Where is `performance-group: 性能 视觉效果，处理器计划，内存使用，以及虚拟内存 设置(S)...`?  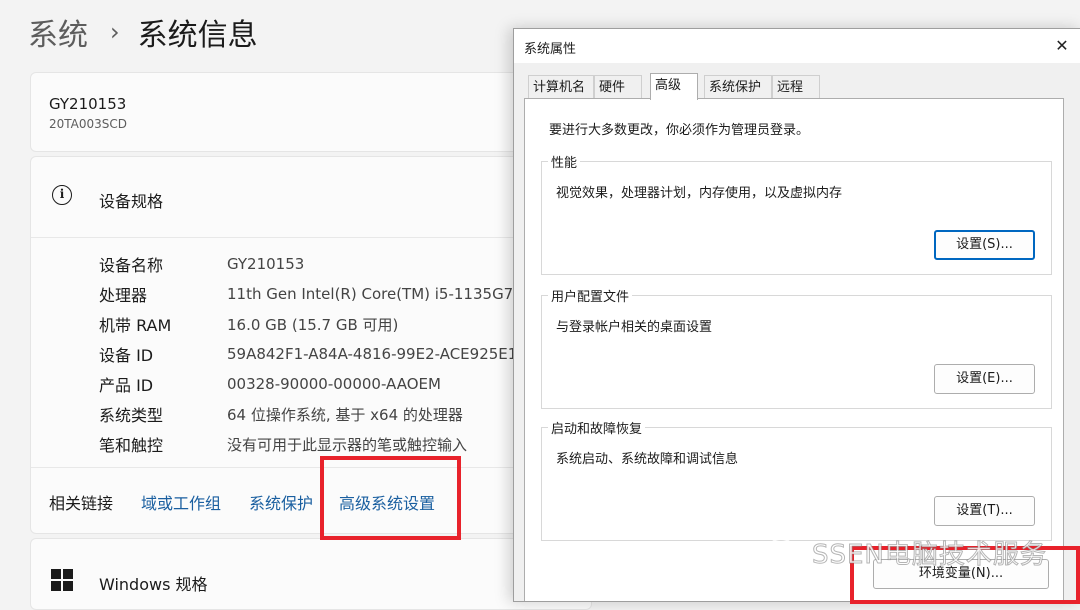
performance-group: 性能 视觉效果，处理器计划，内存使用，以及虚拟内存 设置(S)... is located at coordinates (796, 213).